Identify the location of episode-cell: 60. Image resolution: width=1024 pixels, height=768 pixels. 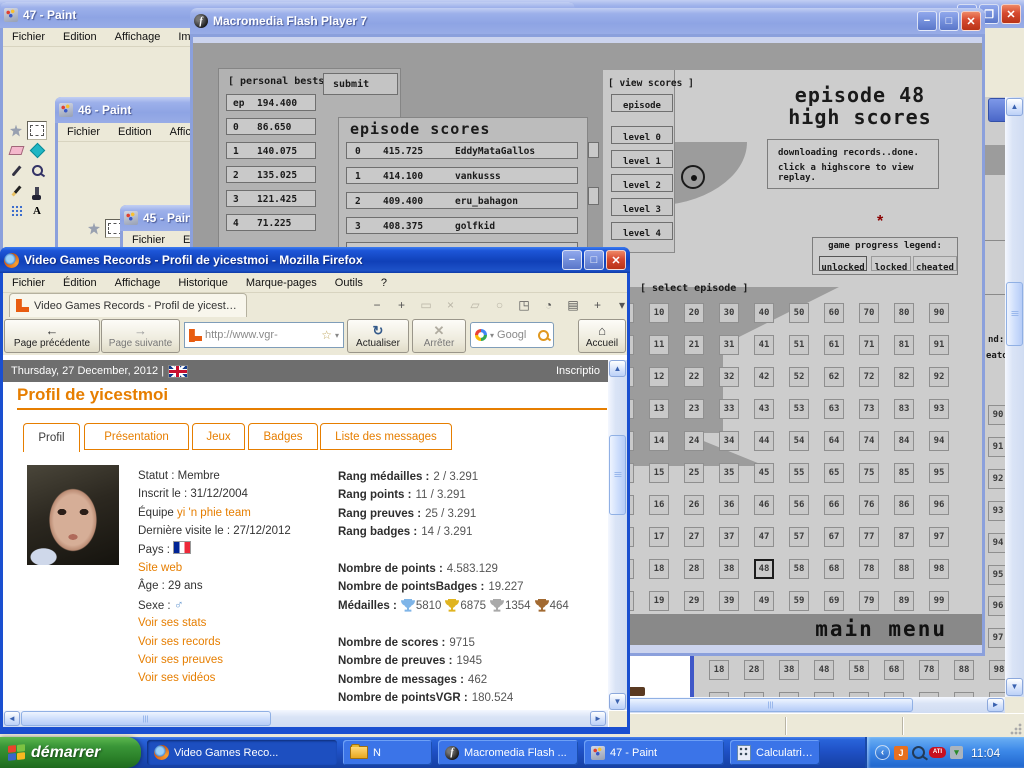
(834, 313).